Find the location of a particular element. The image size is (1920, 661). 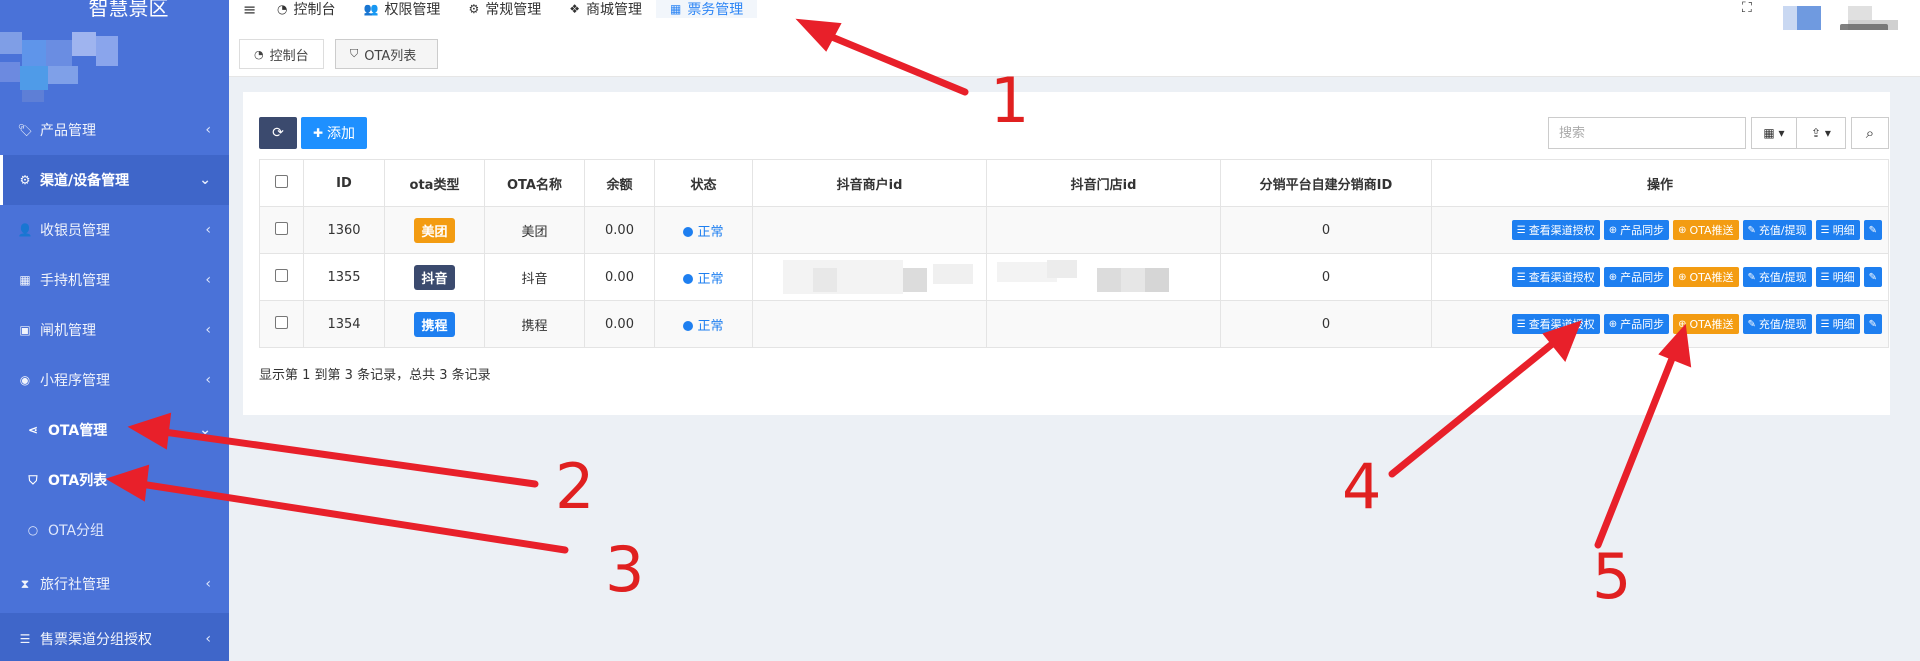

fullscreen-icon: ⛶ is located at coordinates (1747, 8).